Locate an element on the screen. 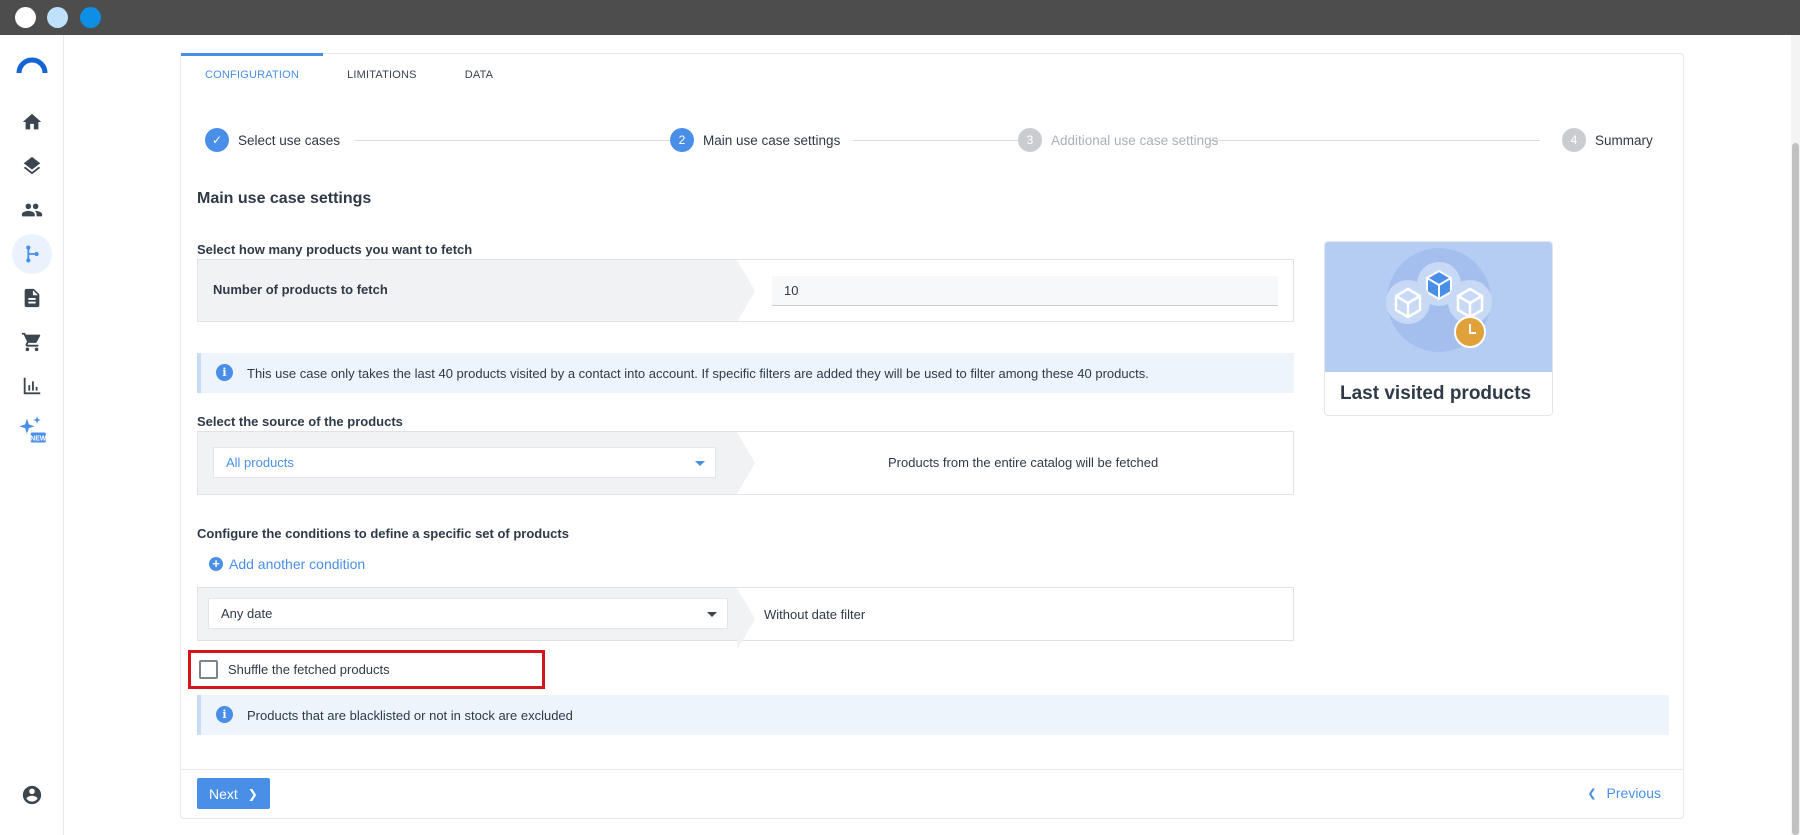  add-condition-button: + Add another condition is located at coordinates (287, 564).